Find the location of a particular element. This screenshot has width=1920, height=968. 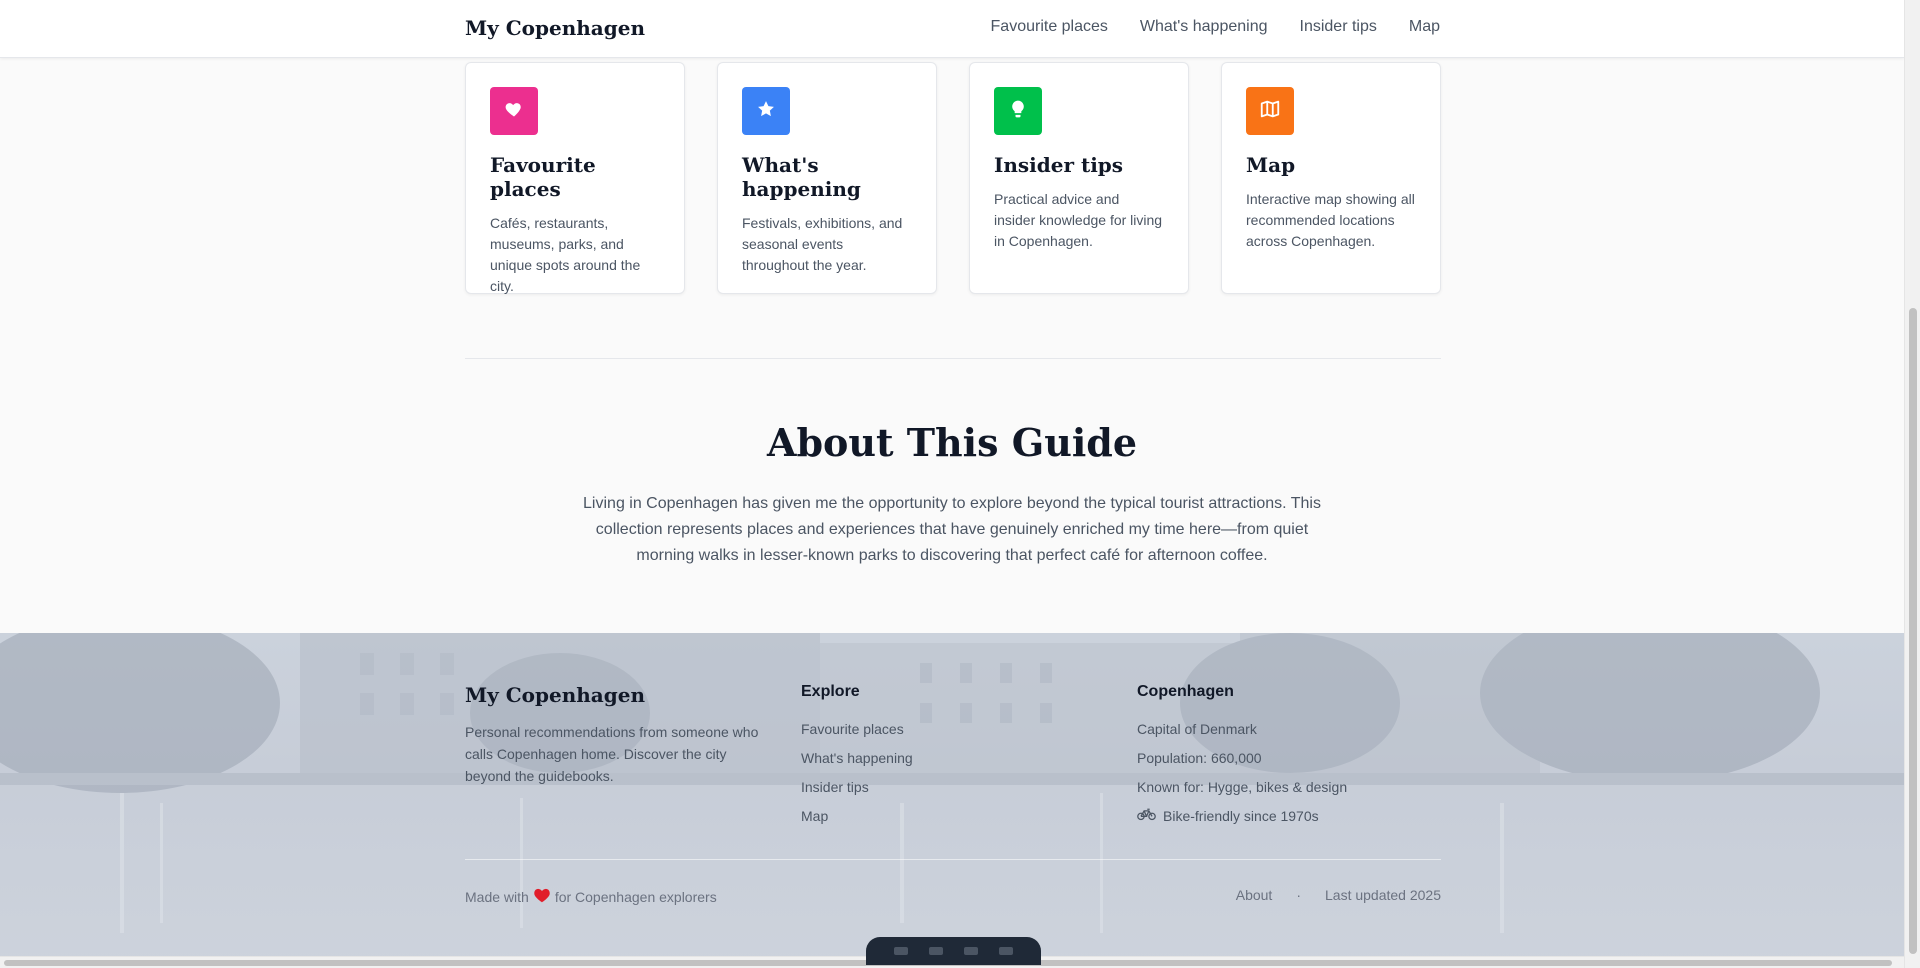

card-title: What's happening is located at coordinates (801, 177).